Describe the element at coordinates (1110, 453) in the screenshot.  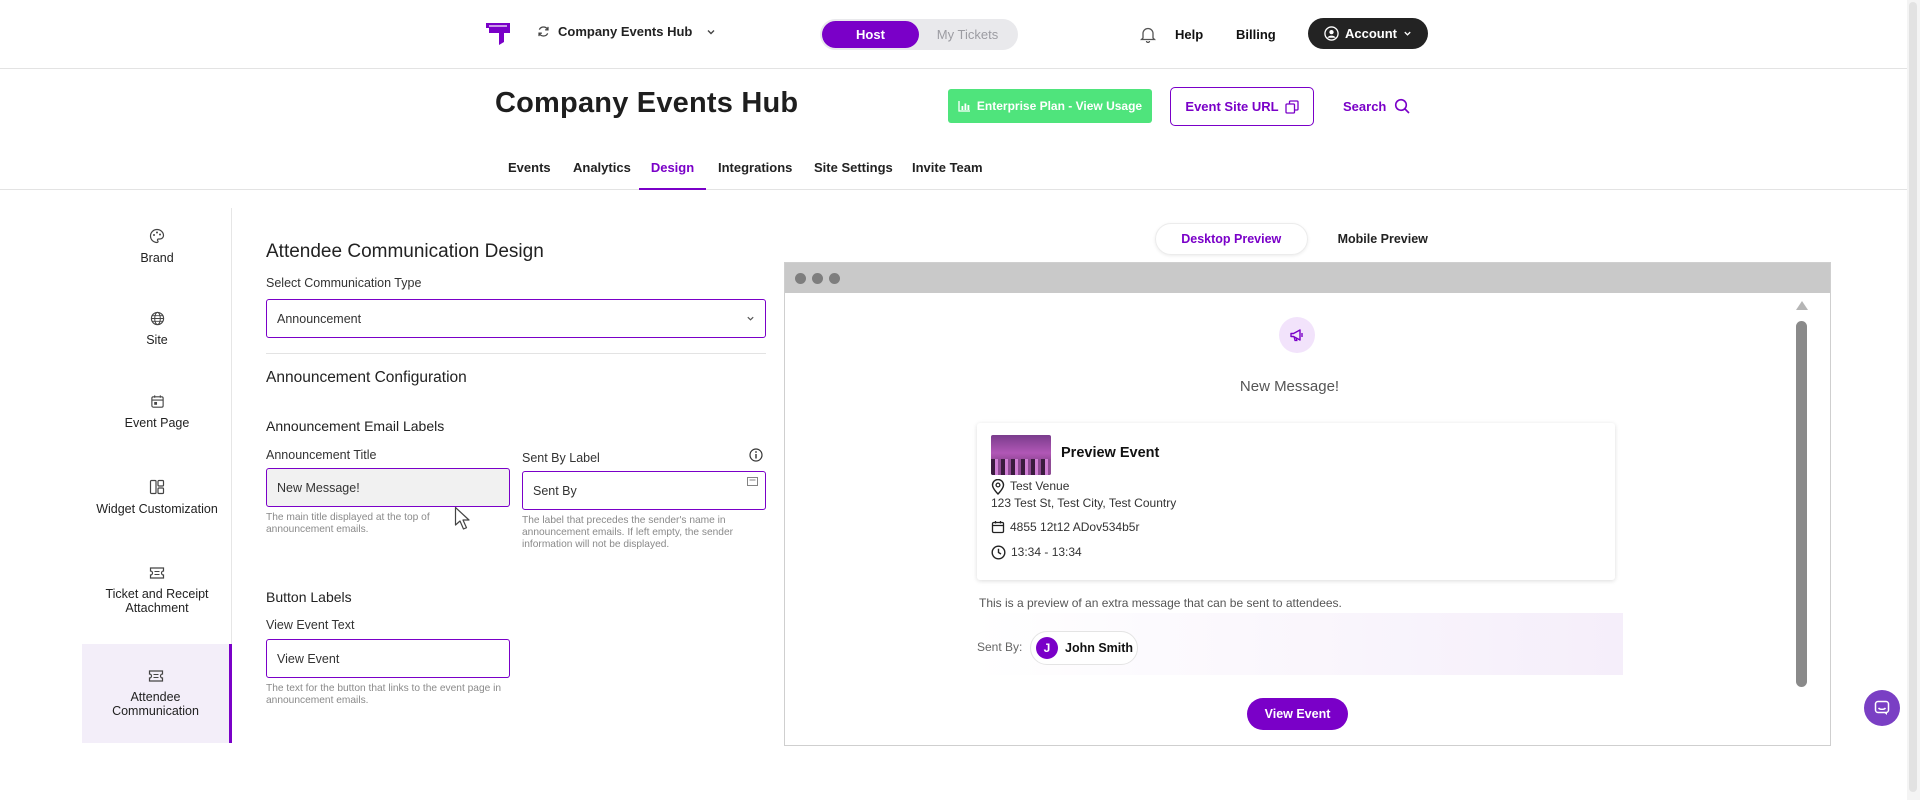
I see `event-name: Preview Event` at that location.